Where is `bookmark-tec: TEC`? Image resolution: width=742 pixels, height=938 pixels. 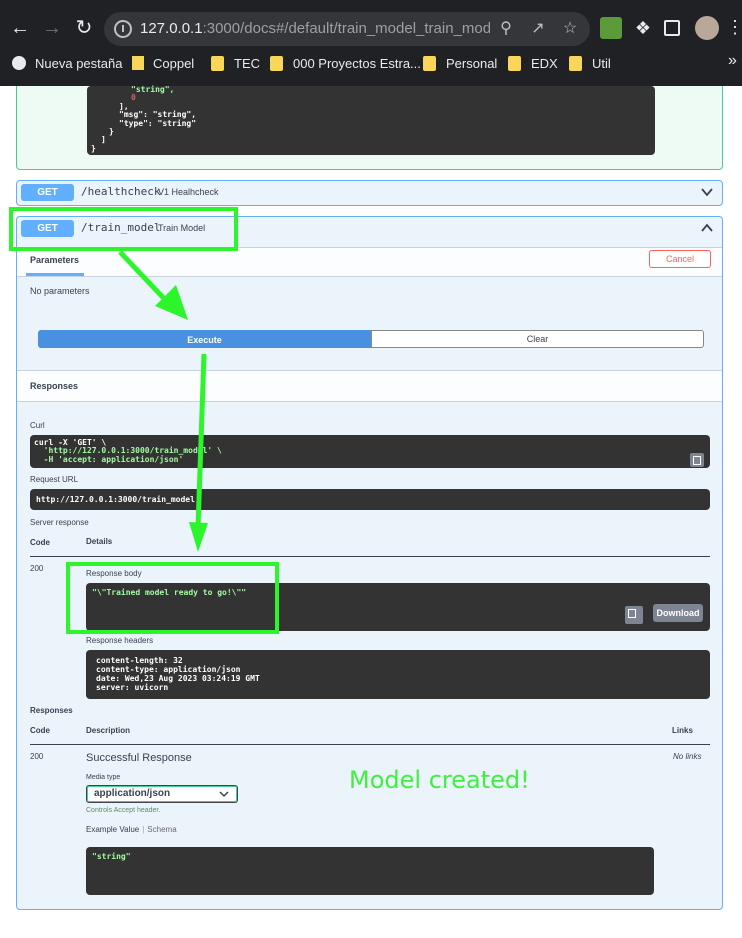 bookmark-tec: TEC is located at coordinates (235, 63).